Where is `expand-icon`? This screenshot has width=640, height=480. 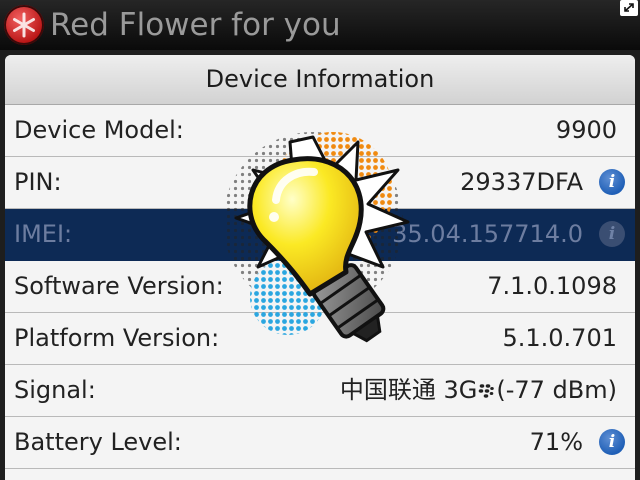 expand-icon is located at coordinates (629, 8).